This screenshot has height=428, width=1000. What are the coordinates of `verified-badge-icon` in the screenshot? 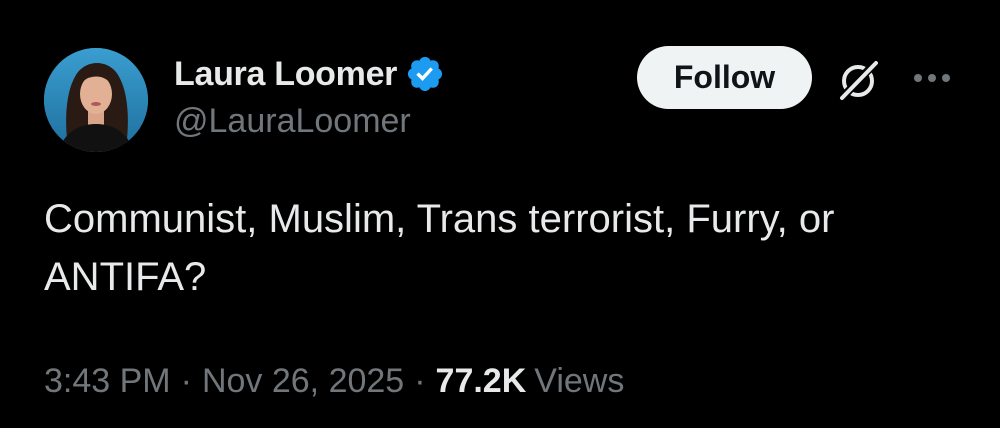 It's located at (425, 74).